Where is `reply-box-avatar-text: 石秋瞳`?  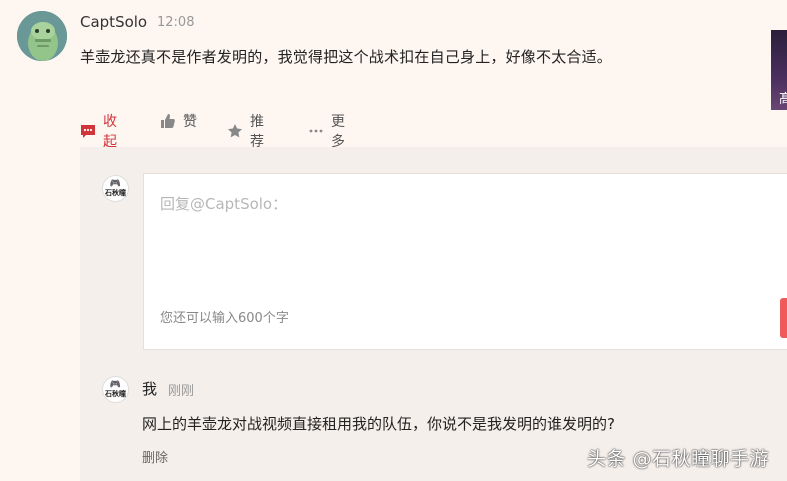
reply-box-avatar-text: 石秋瞳 is located at coordinates (115, 193).